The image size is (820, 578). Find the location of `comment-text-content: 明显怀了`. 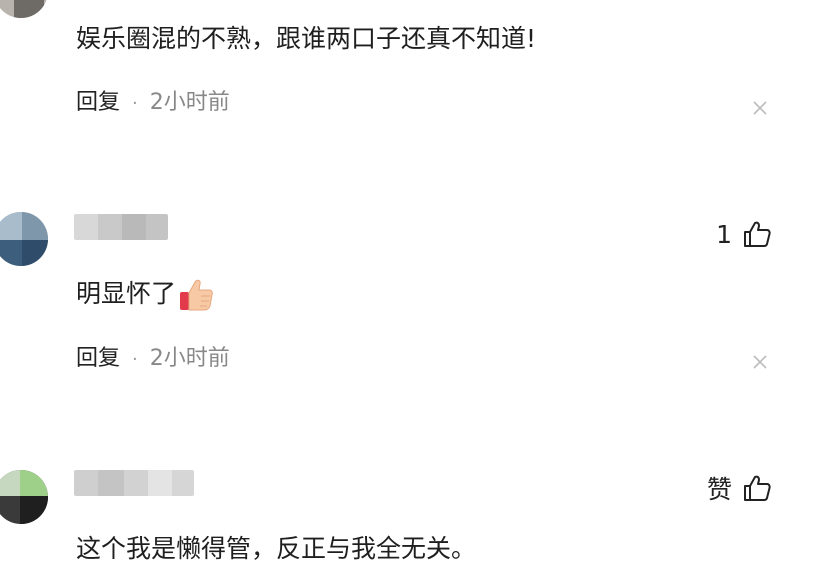

comment-text-content: 明显怀了 is located at coordinates (126, 293).